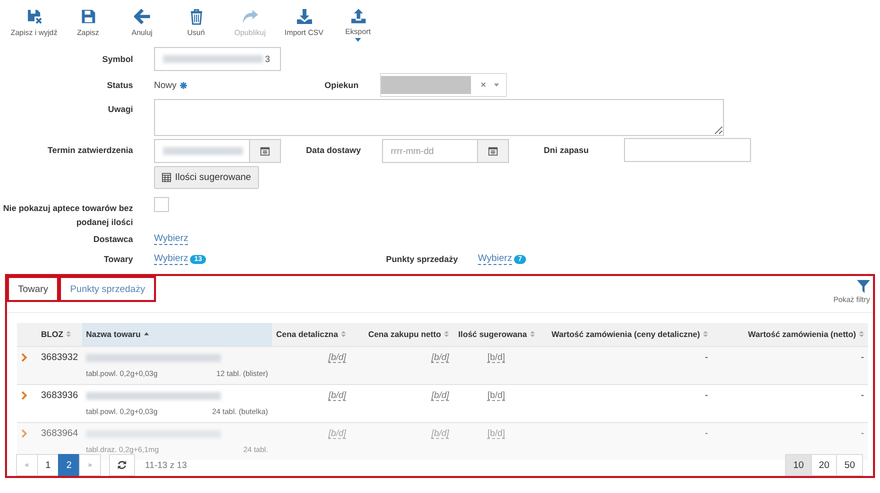  What do you see at coordinates (311, 334) in the screenshot?
I see `column-header: Cena detaliczna` at bounding box center [311, 334].